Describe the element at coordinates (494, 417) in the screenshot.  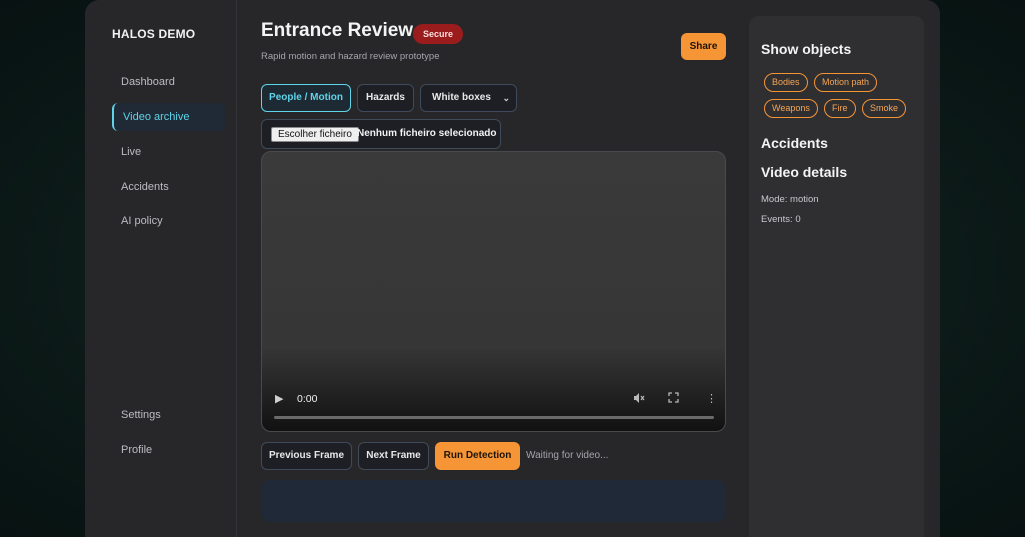
I see `video-progress-bar` at that location.